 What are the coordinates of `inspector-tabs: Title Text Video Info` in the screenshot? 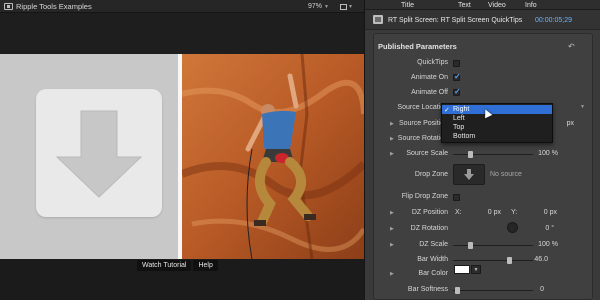 It's located at (482, 5).